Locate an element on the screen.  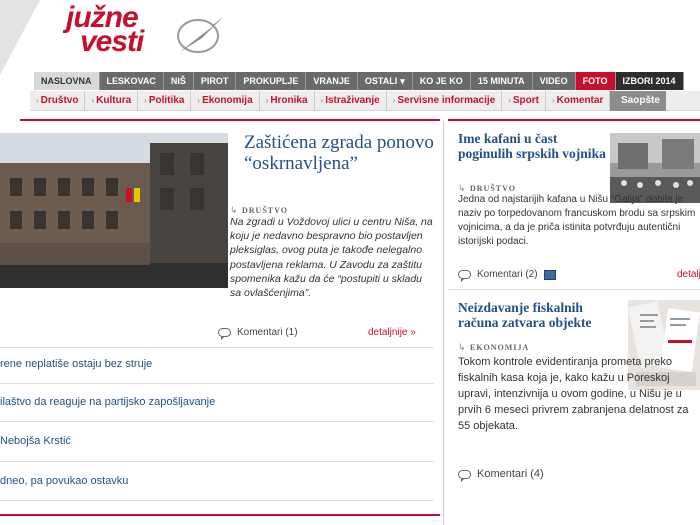
category-link-label: Hronika is located at coordinates (289, 100).